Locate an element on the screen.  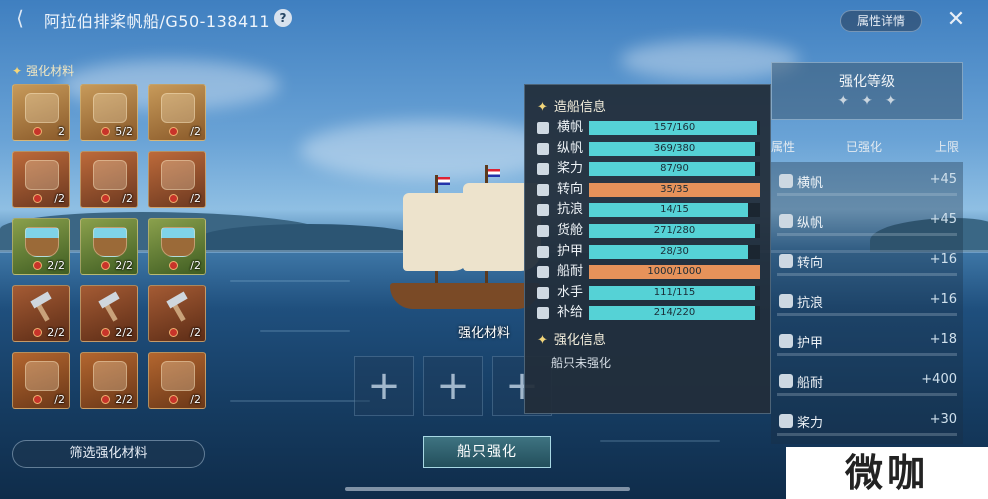
enhance-ship-button: 船只强化 is located at coordinates (487, 452).